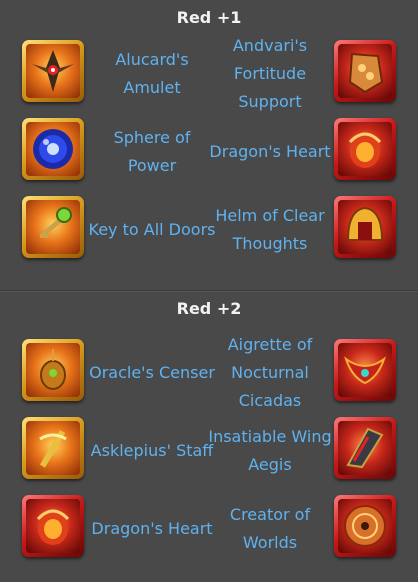  Describe the element at coordinates (270, 372) in the screenshot. I see `item-name: Aigrette of Nocturnal Cicadas` at that location.